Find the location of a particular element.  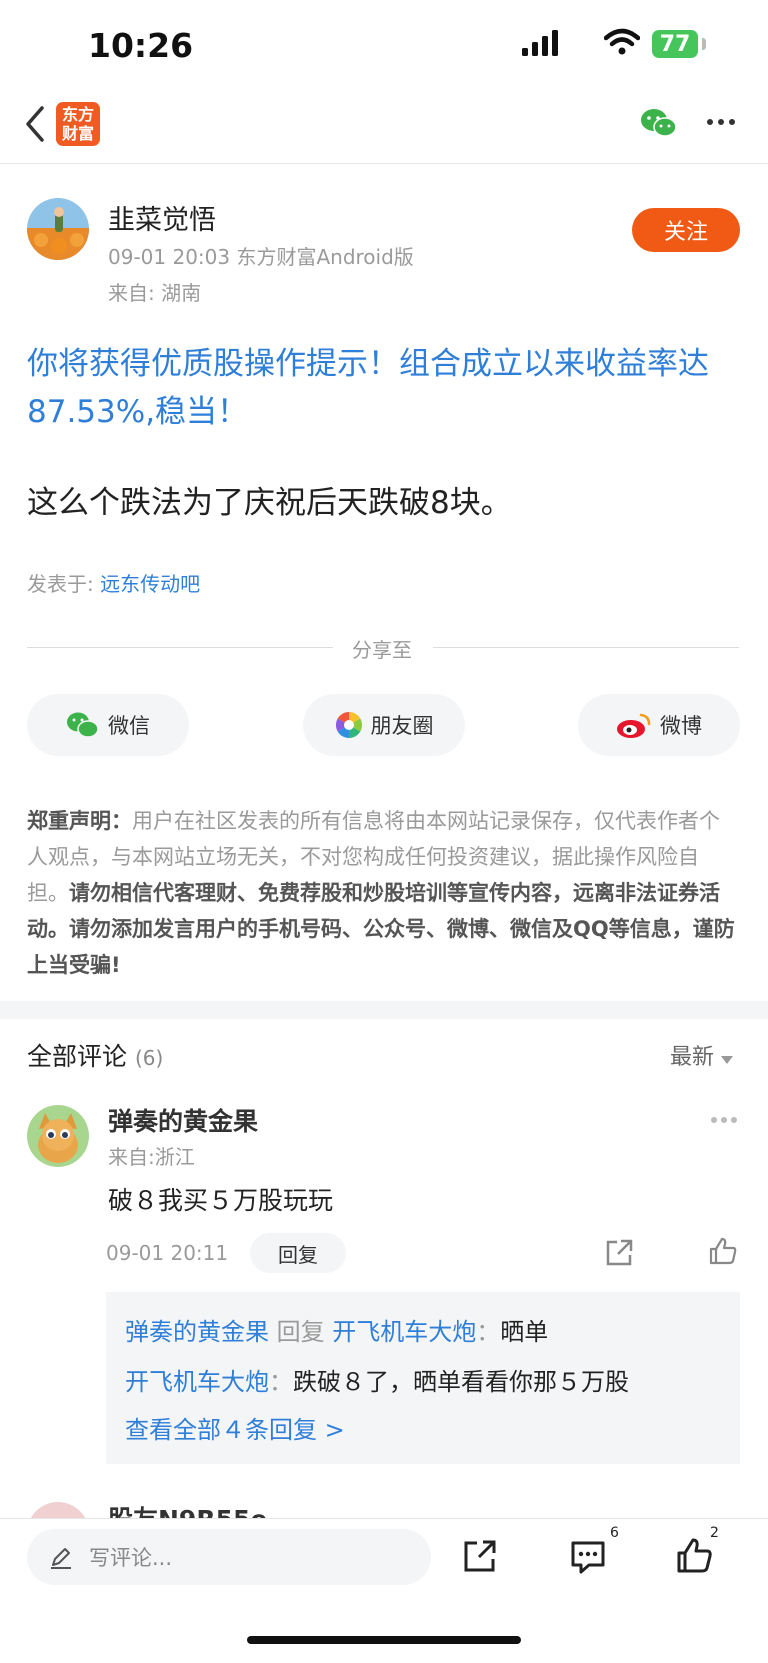

comments-title-text: 全部评论 is located at coordinates (77, 1056).